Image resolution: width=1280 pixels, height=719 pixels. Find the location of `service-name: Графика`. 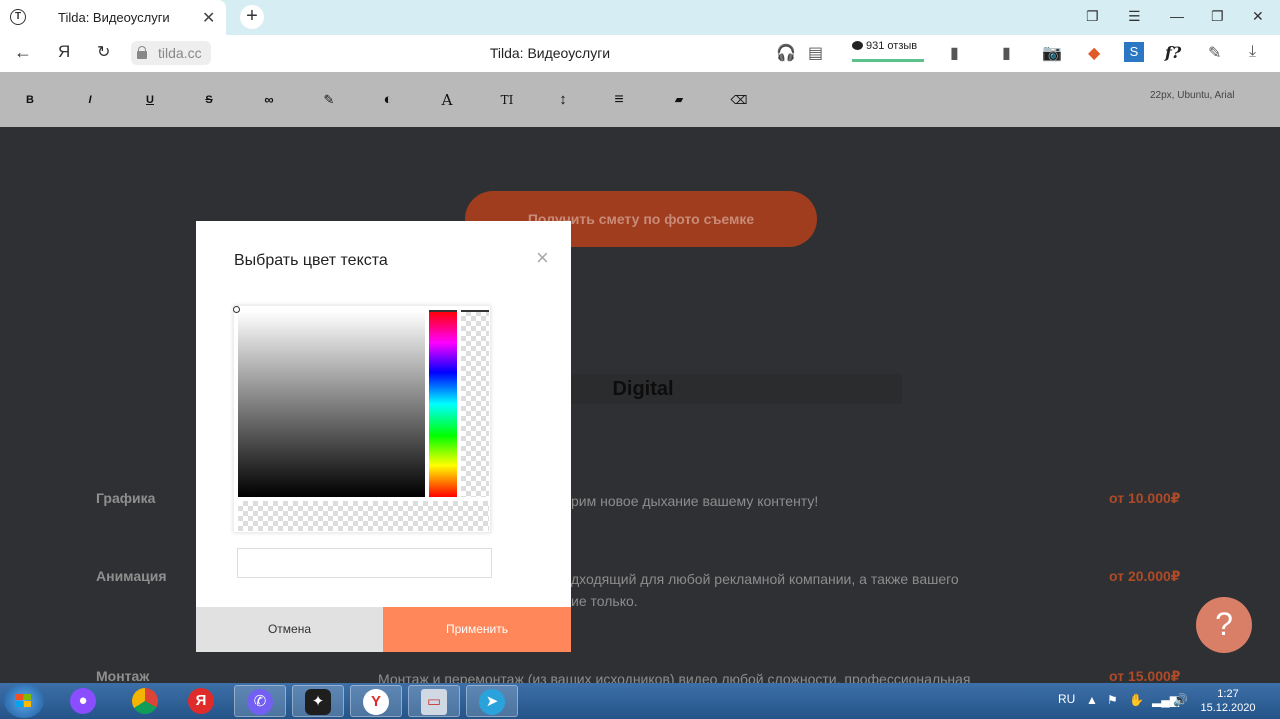

service-name: Графика is located at coordinates (126, 498).